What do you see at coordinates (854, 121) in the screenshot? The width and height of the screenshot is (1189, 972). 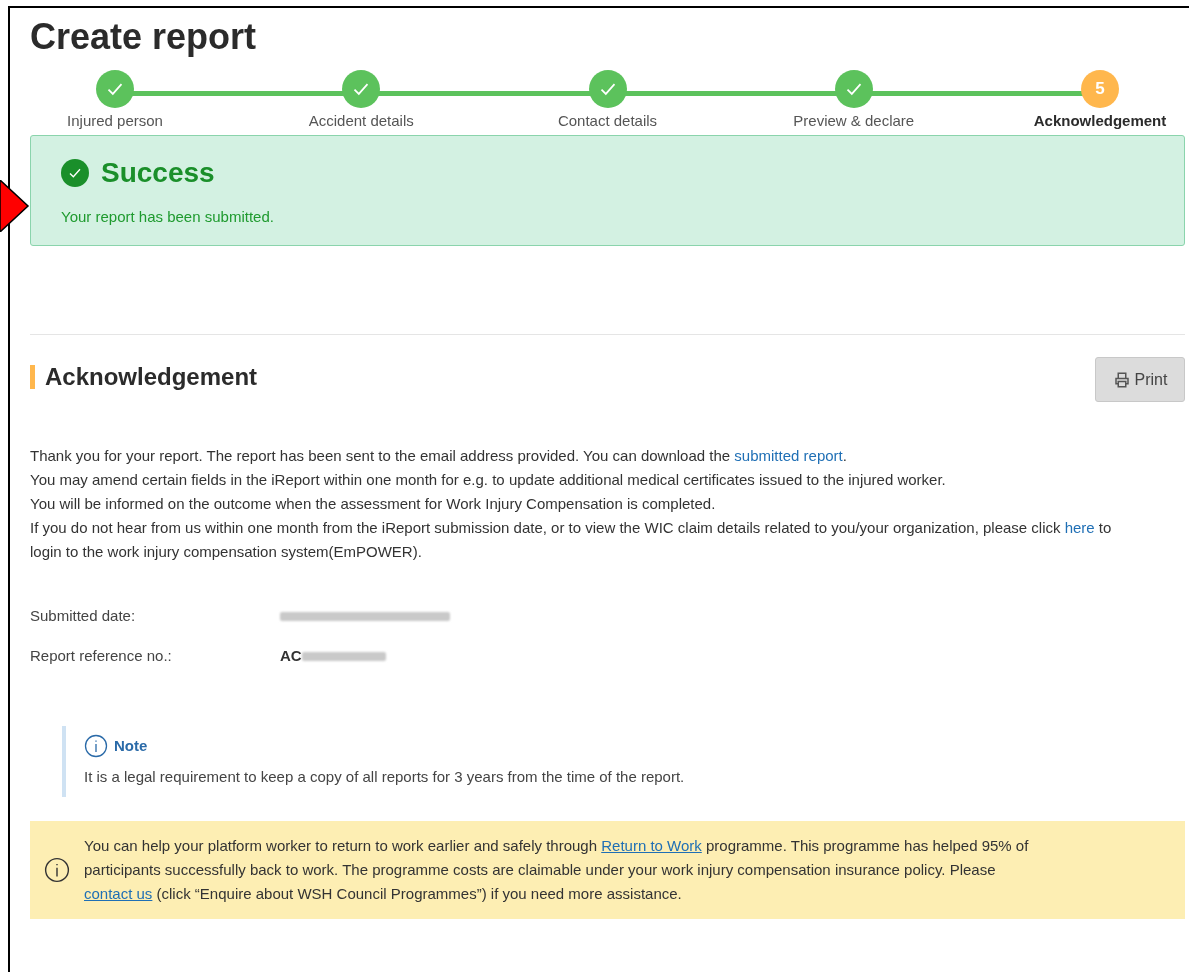 I see `step-label: Preview & declare` at bounding box center [854, 121].